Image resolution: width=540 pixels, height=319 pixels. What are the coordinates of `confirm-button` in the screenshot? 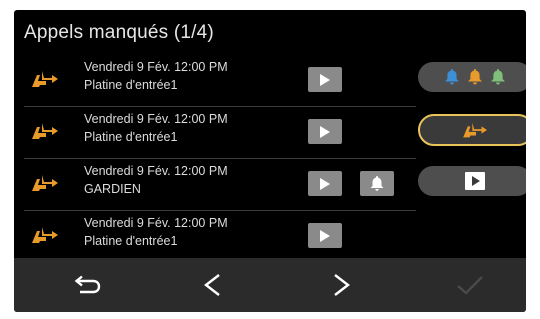 It's located at (470, 285).